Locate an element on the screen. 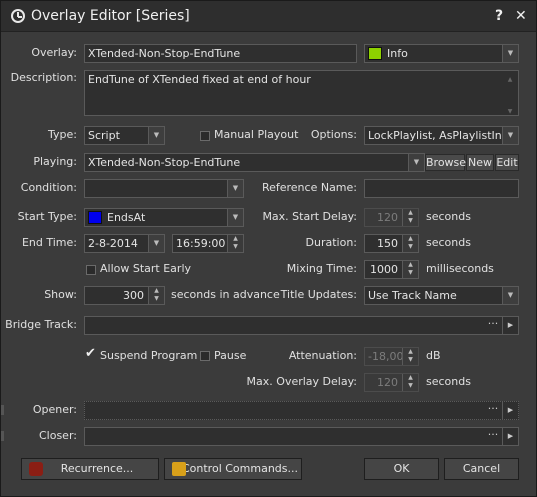  type-value: Script is located at coordinates (104, 135).